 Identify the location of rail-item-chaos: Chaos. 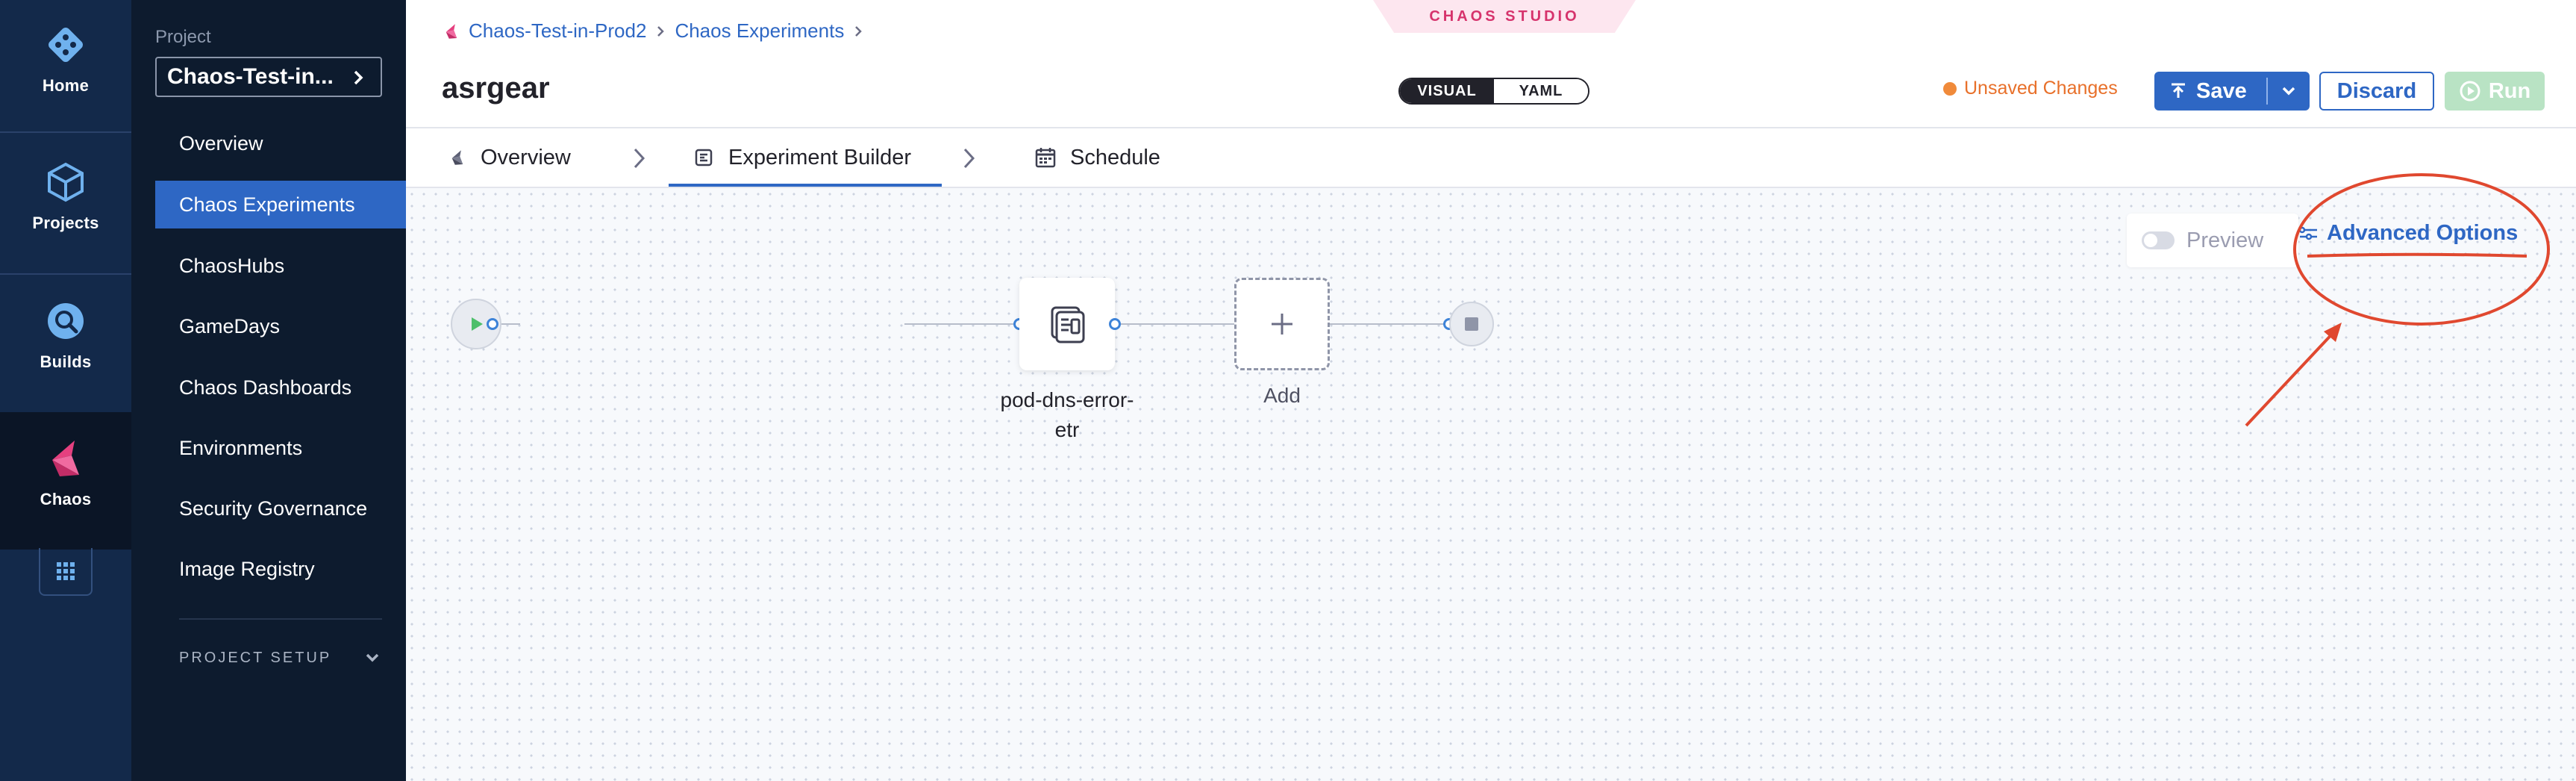
(65, 472).